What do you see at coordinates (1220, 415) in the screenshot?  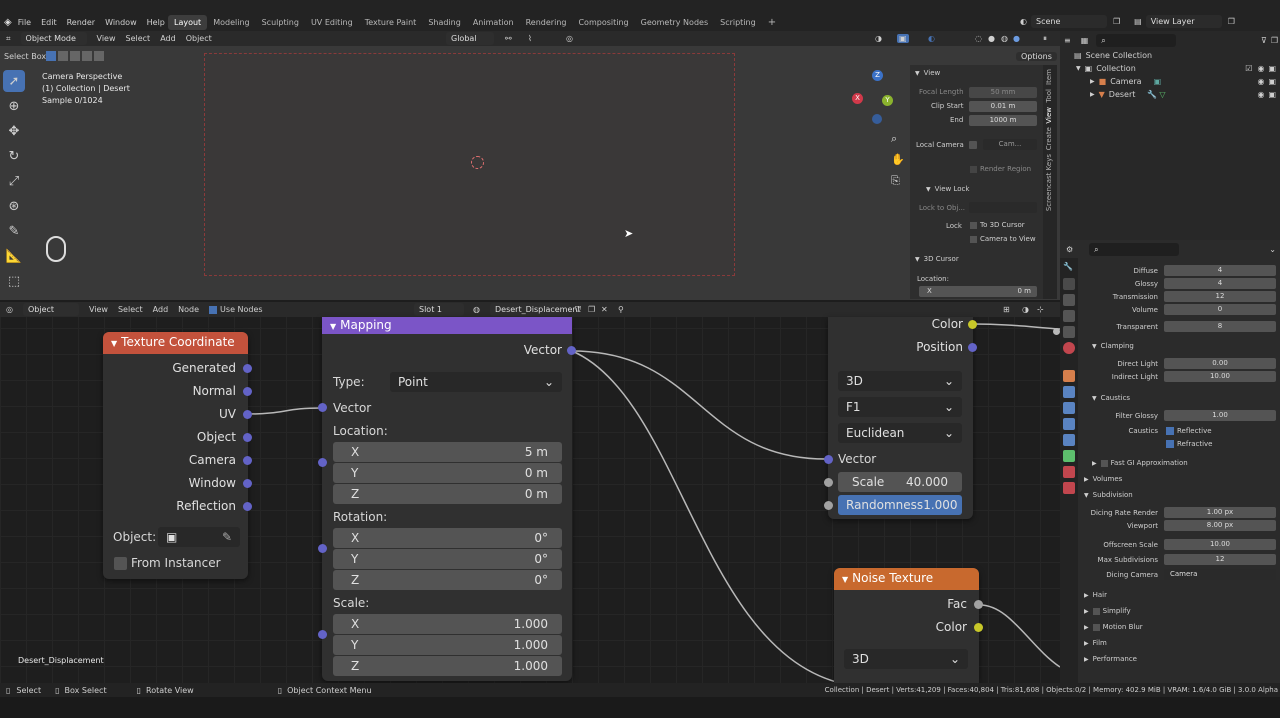 I see `filter-glossy-field: 1.00` at bounding box center [1220, 415].